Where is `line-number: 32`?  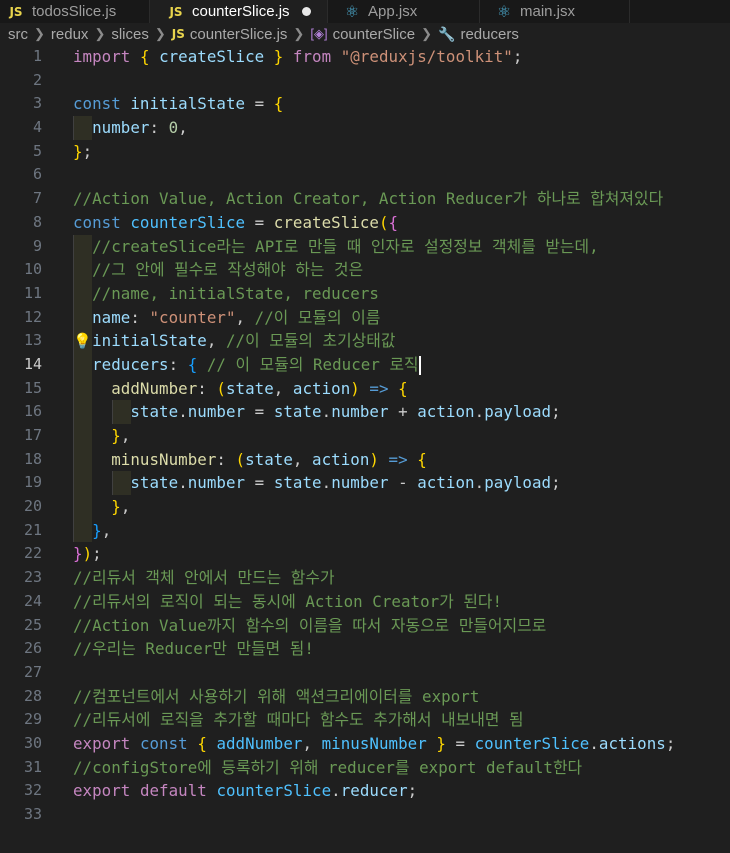 line-number: 32 is located at coordinates (32, 790).